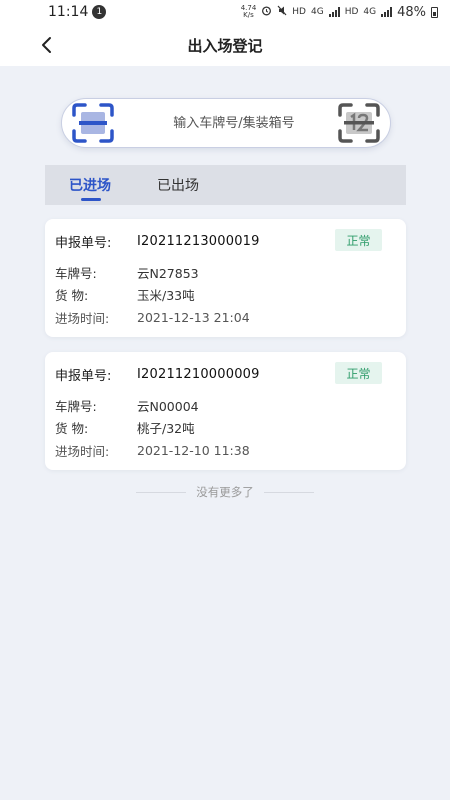 The image size is (450, 800). Describe the element at coordinates (193, 450) in the screenshot. I see `entry-time-value: 2021-12-10 11:38` at that location.